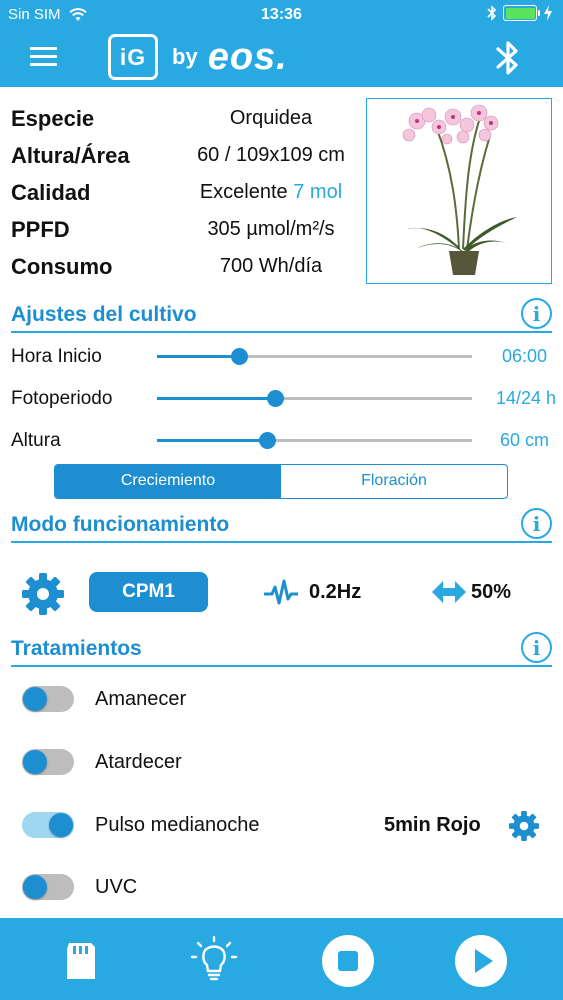 This screenshot has width=563, height=1000. What do you see at coordinates (281, 825) in the screenshot?
I see `treatment-pulso: Pulso medianoche 5min Rojo` at bounding box center [281, 825].